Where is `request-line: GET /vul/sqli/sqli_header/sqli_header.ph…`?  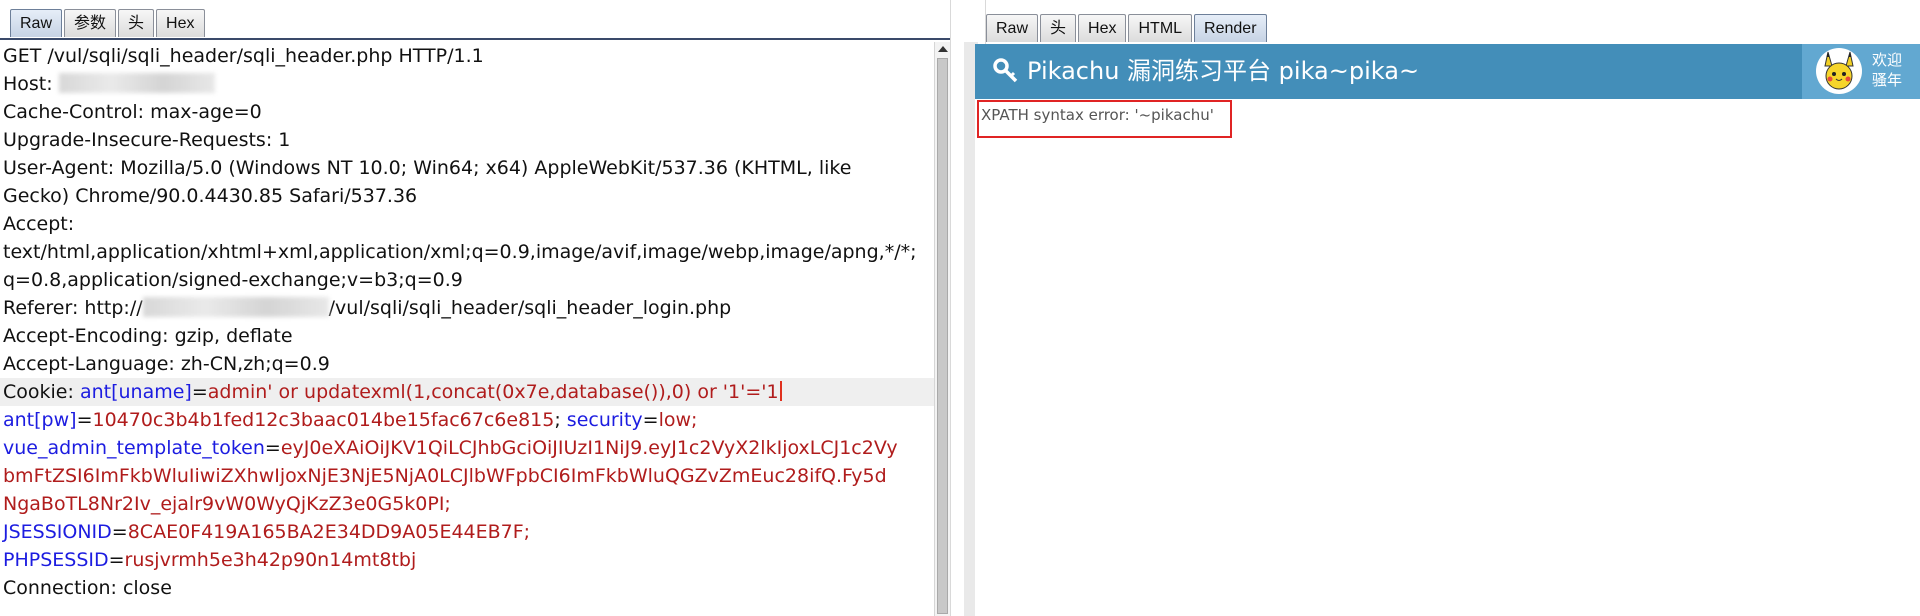 request-line: GET /vul/sqli/sqli_header/sqli_header.ph… is located at coordinates (243, 56).